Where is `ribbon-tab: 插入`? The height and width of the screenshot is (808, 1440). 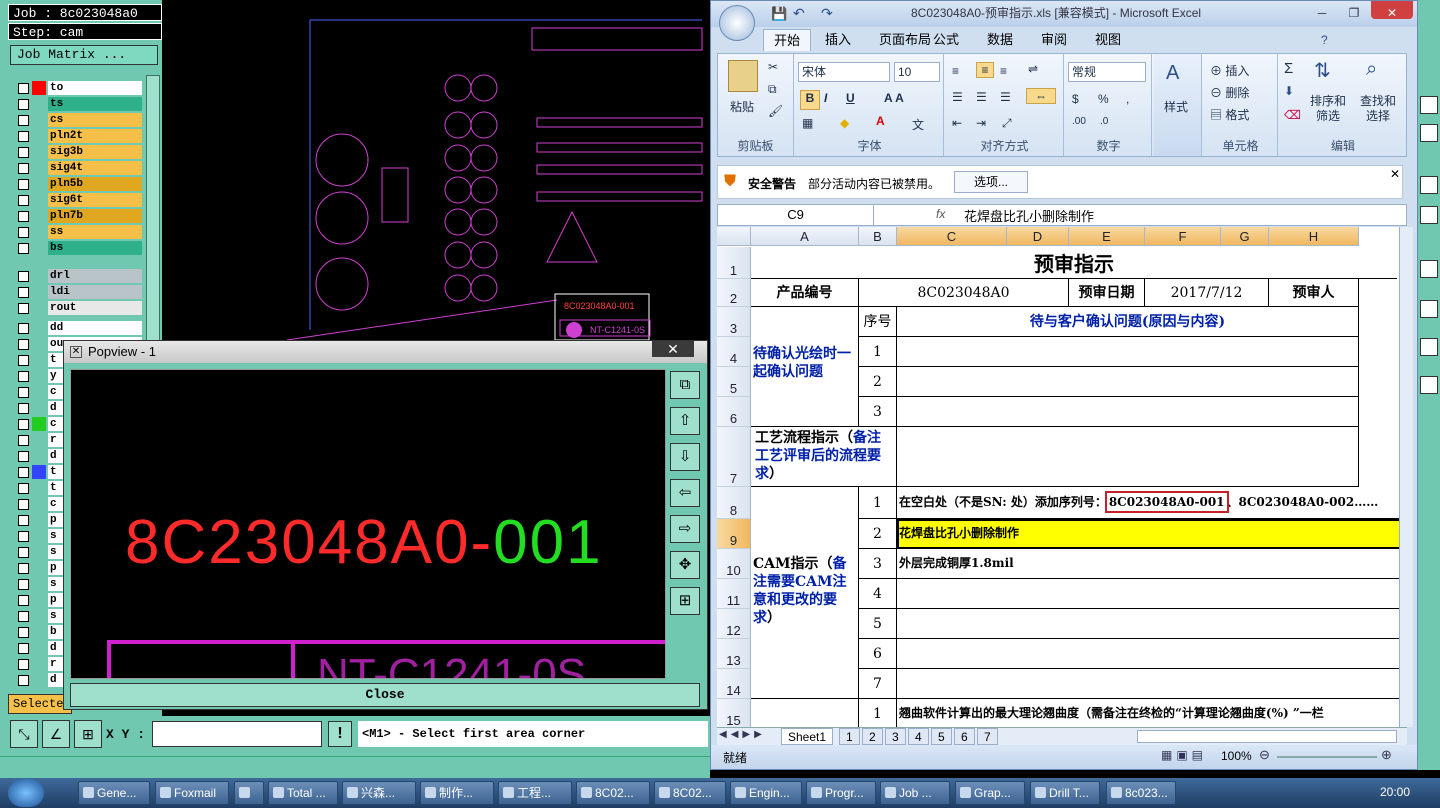
ribbon-tab: 插入 is located at coordinates (838, 40).